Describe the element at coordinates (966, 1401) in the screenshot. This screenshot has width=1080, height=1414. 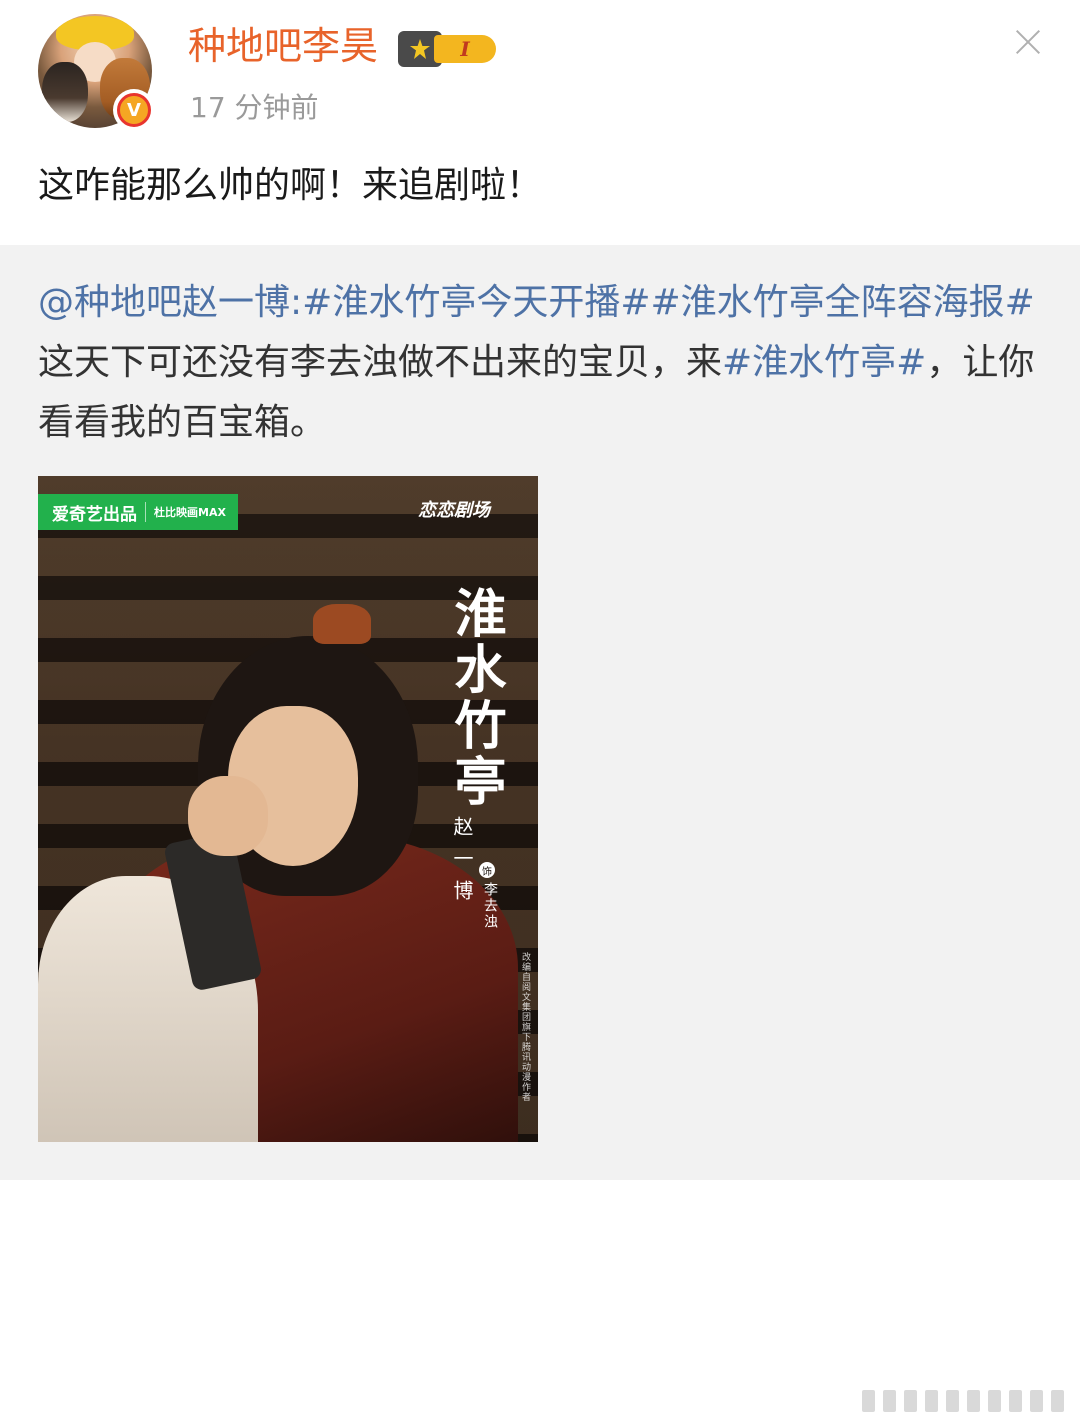
I see `watermark-barcode` at that location.